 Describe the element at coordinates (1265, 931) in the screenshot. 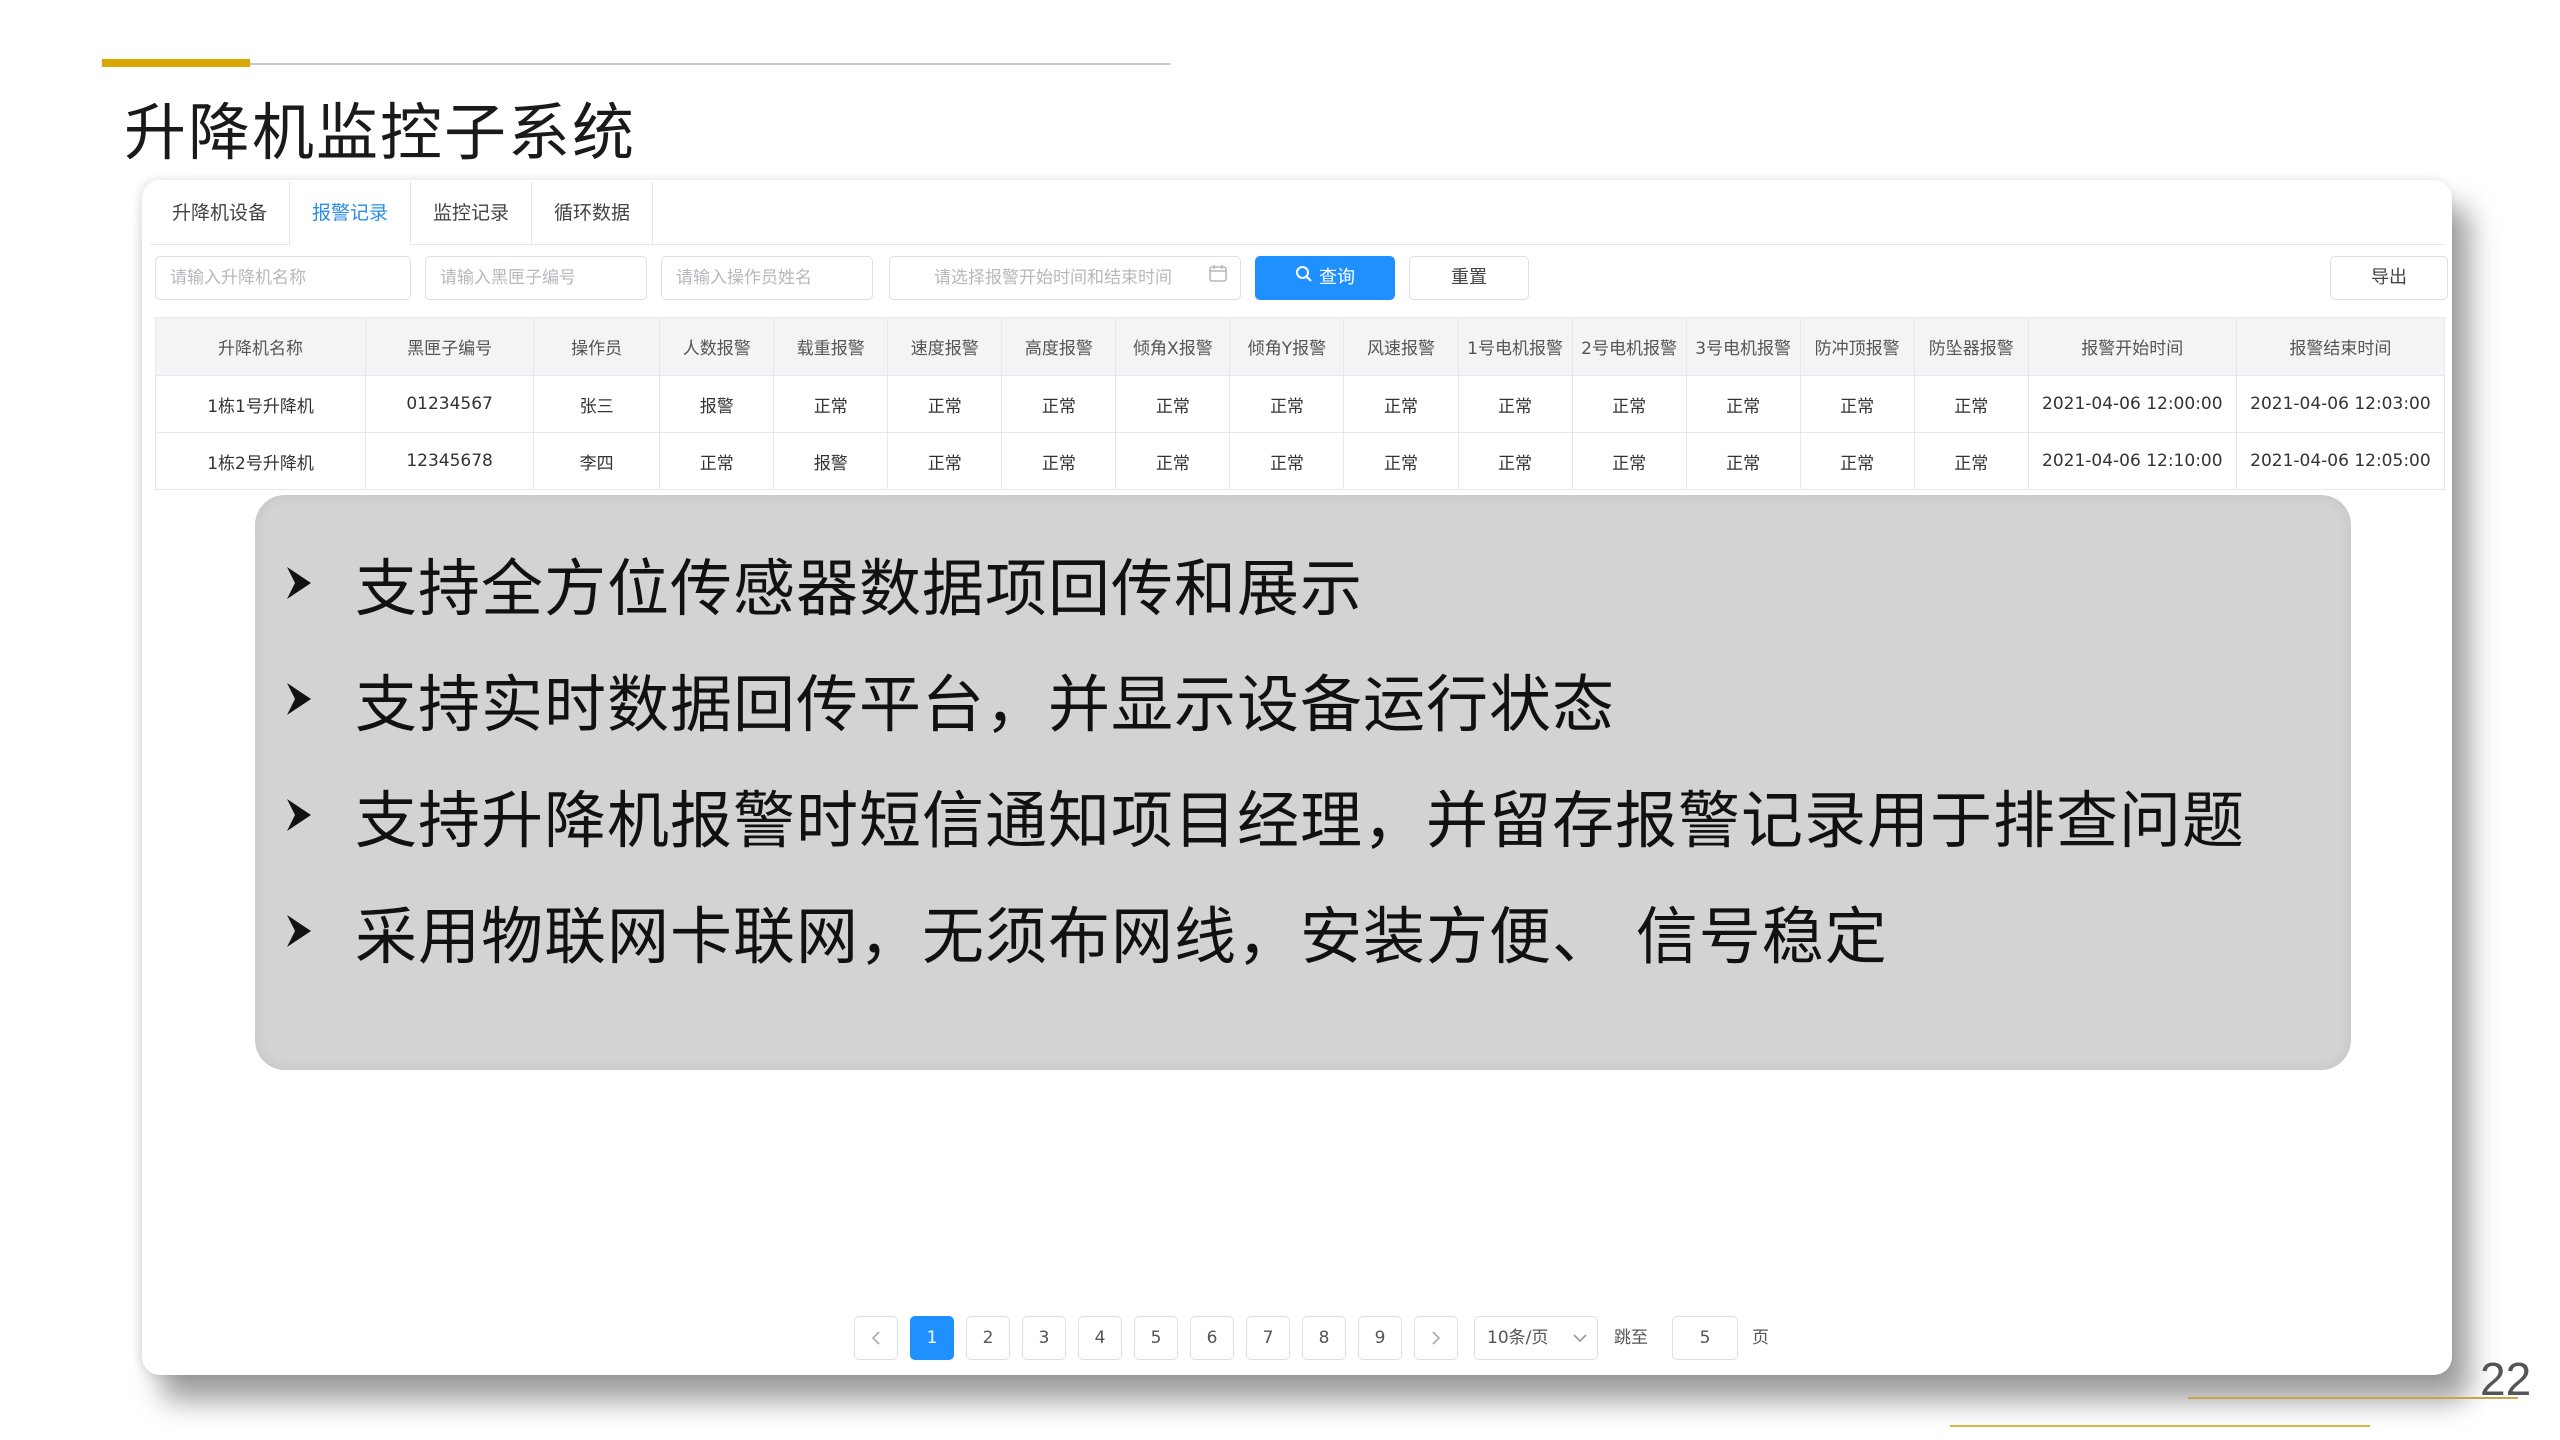

I see `list-item: 采用物联网卡联网，无须布网线，安装方便、 信号稳定` at that location.